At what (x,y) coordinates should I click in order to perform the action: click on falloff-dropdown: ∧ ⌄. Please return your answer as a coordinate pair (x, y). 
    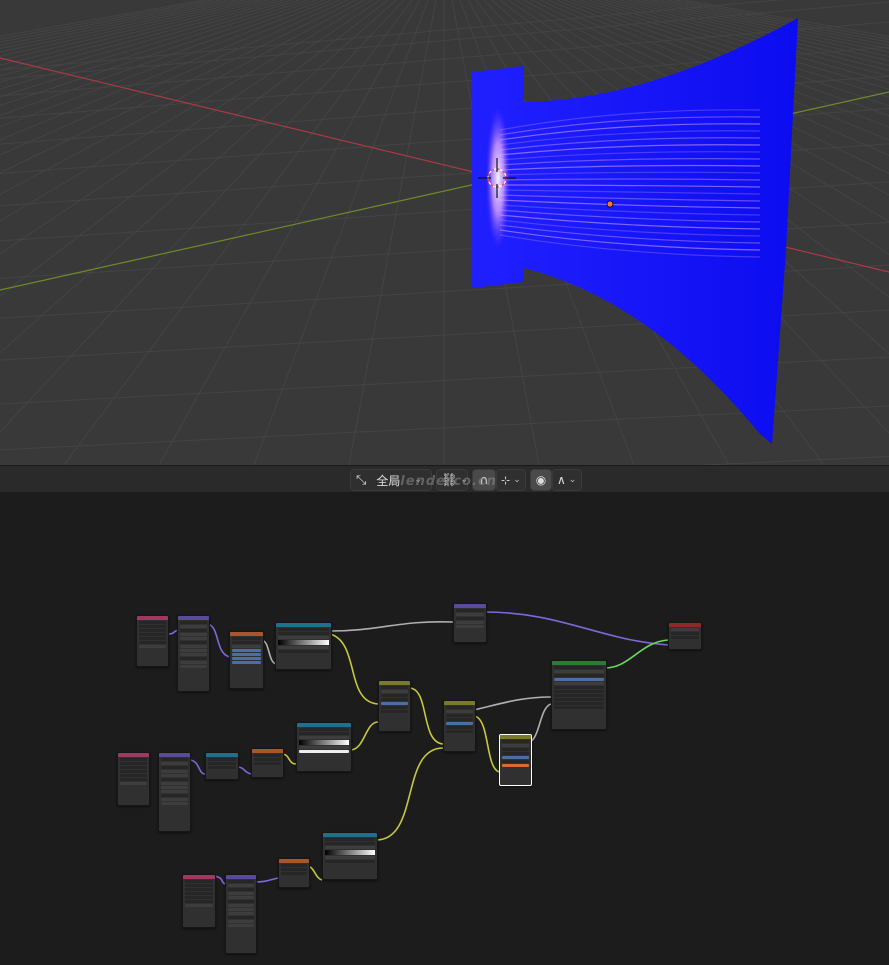
    Looking at the image, I should click on (567, 480).